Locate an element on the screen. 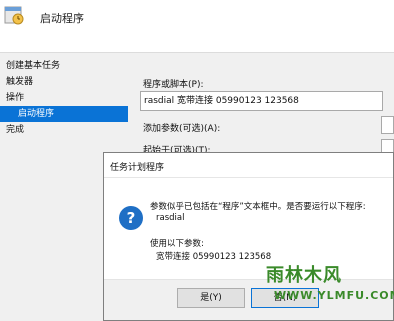 Image resolution: width=394 pixels, height=321 pixels. program-input: rasdial 宽带连接 05990123 123568 is located at coordinates (261, 101).